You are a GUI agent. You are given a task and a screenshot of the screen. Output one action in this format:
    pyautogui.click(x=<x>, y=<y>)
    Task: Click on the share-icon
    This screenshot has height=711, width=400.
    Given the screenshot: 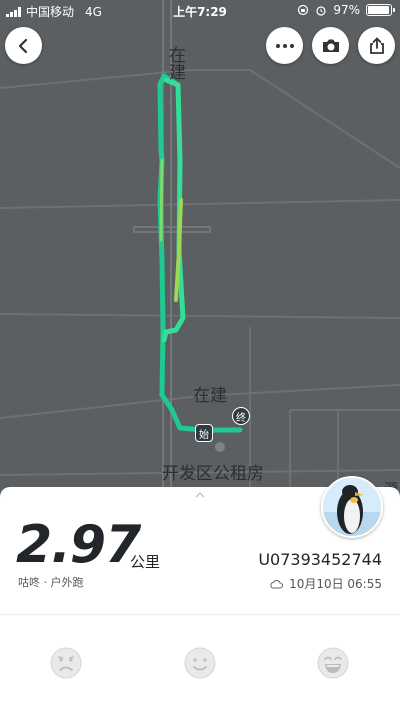 What is the action you would take?
    pyautogui.click(x=376, y=45)
    